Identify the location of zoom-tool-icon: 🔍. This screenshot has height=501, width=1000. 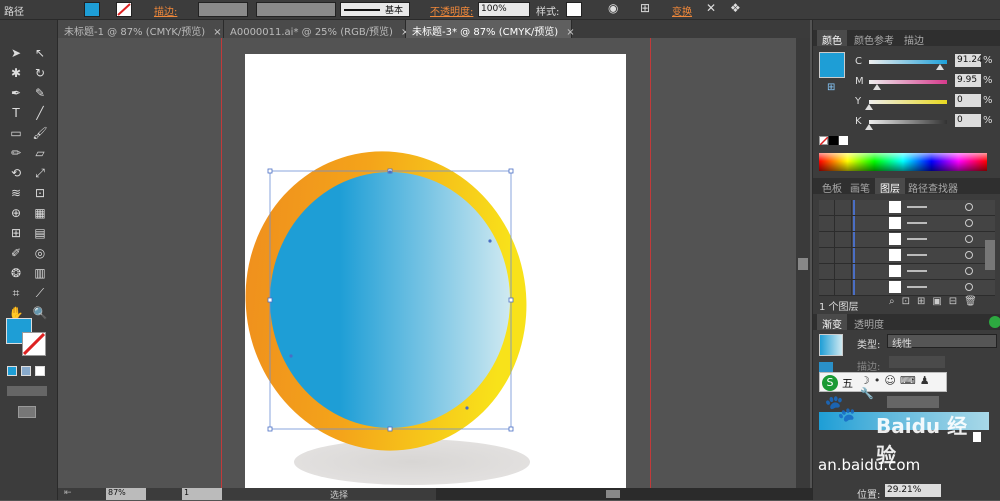
(40, 313).